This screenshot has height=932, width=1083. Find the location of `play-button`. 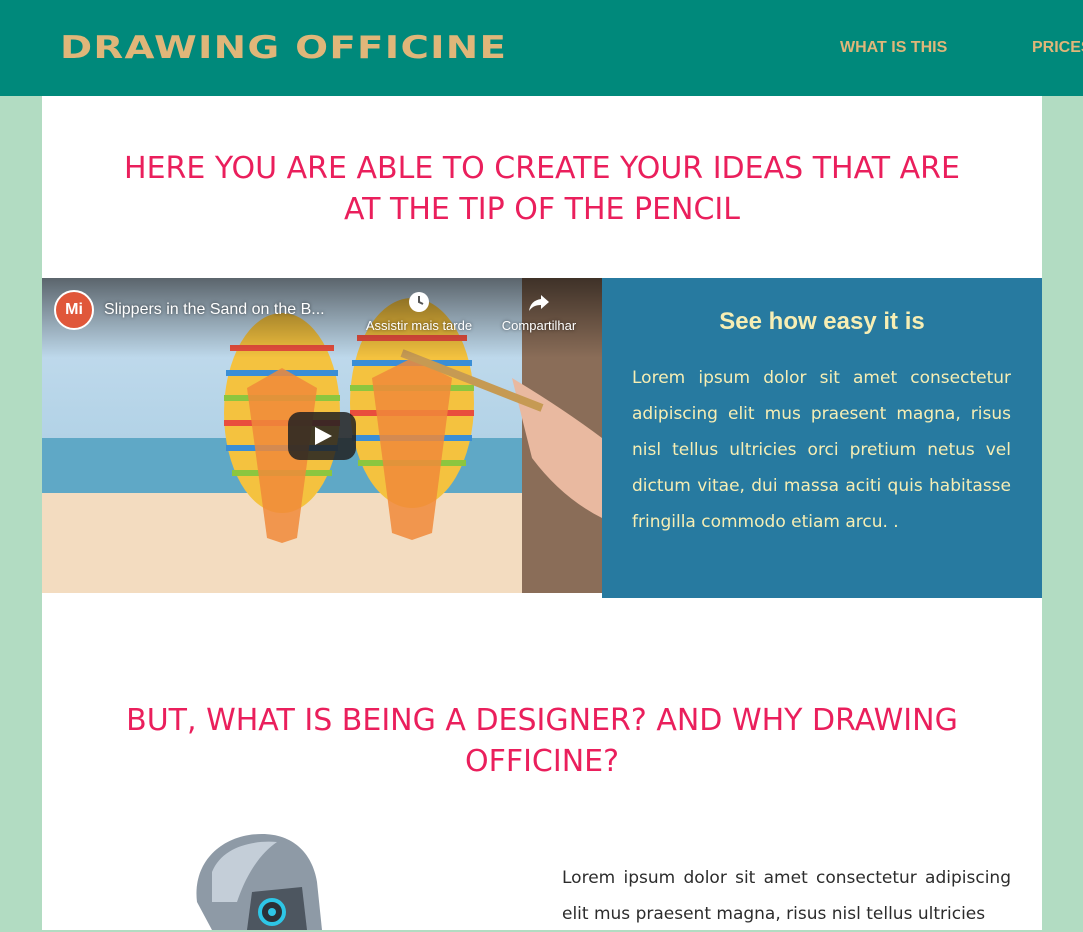

play-button is located at coordinates (322, 436).